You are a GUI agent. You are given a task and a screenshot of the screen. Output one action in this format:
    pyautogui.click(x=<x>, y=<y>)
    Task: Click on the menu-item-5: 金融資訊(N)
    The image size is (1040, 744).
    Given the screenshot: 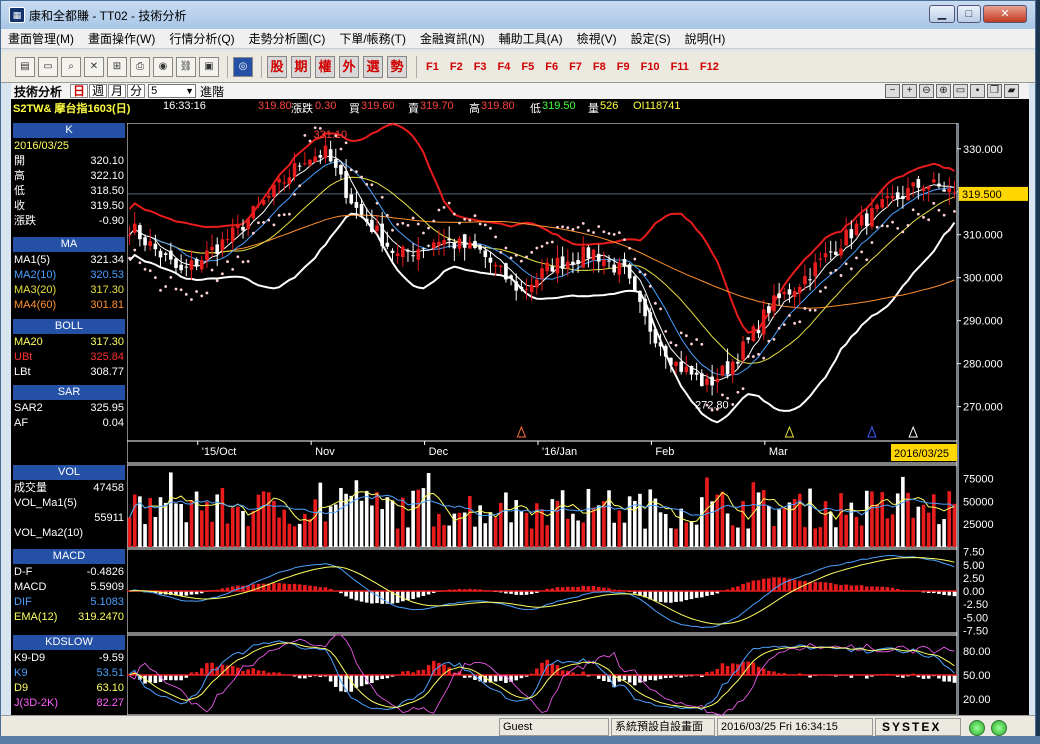 What is the action you would take?
    pyautogui.click(x=452, y=38)
    